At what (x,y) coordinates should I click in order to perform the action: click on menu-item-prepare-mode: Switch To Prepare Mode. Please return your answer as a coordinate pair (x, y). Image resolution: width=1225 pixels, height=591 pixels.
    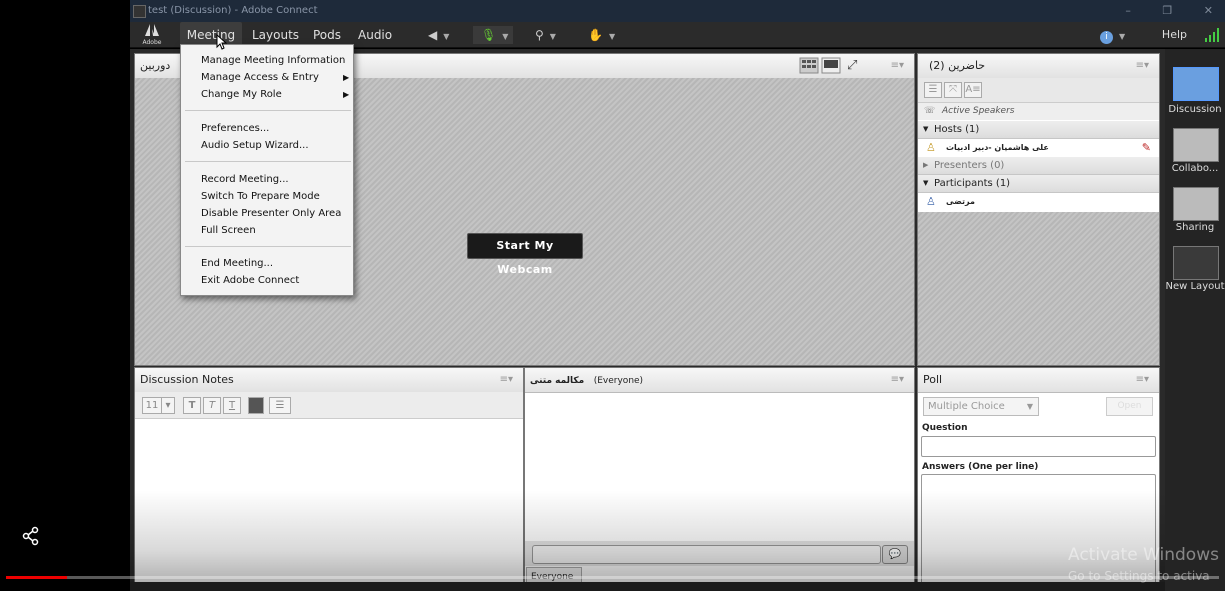
    Looking at the image, I should click on (260, 197).